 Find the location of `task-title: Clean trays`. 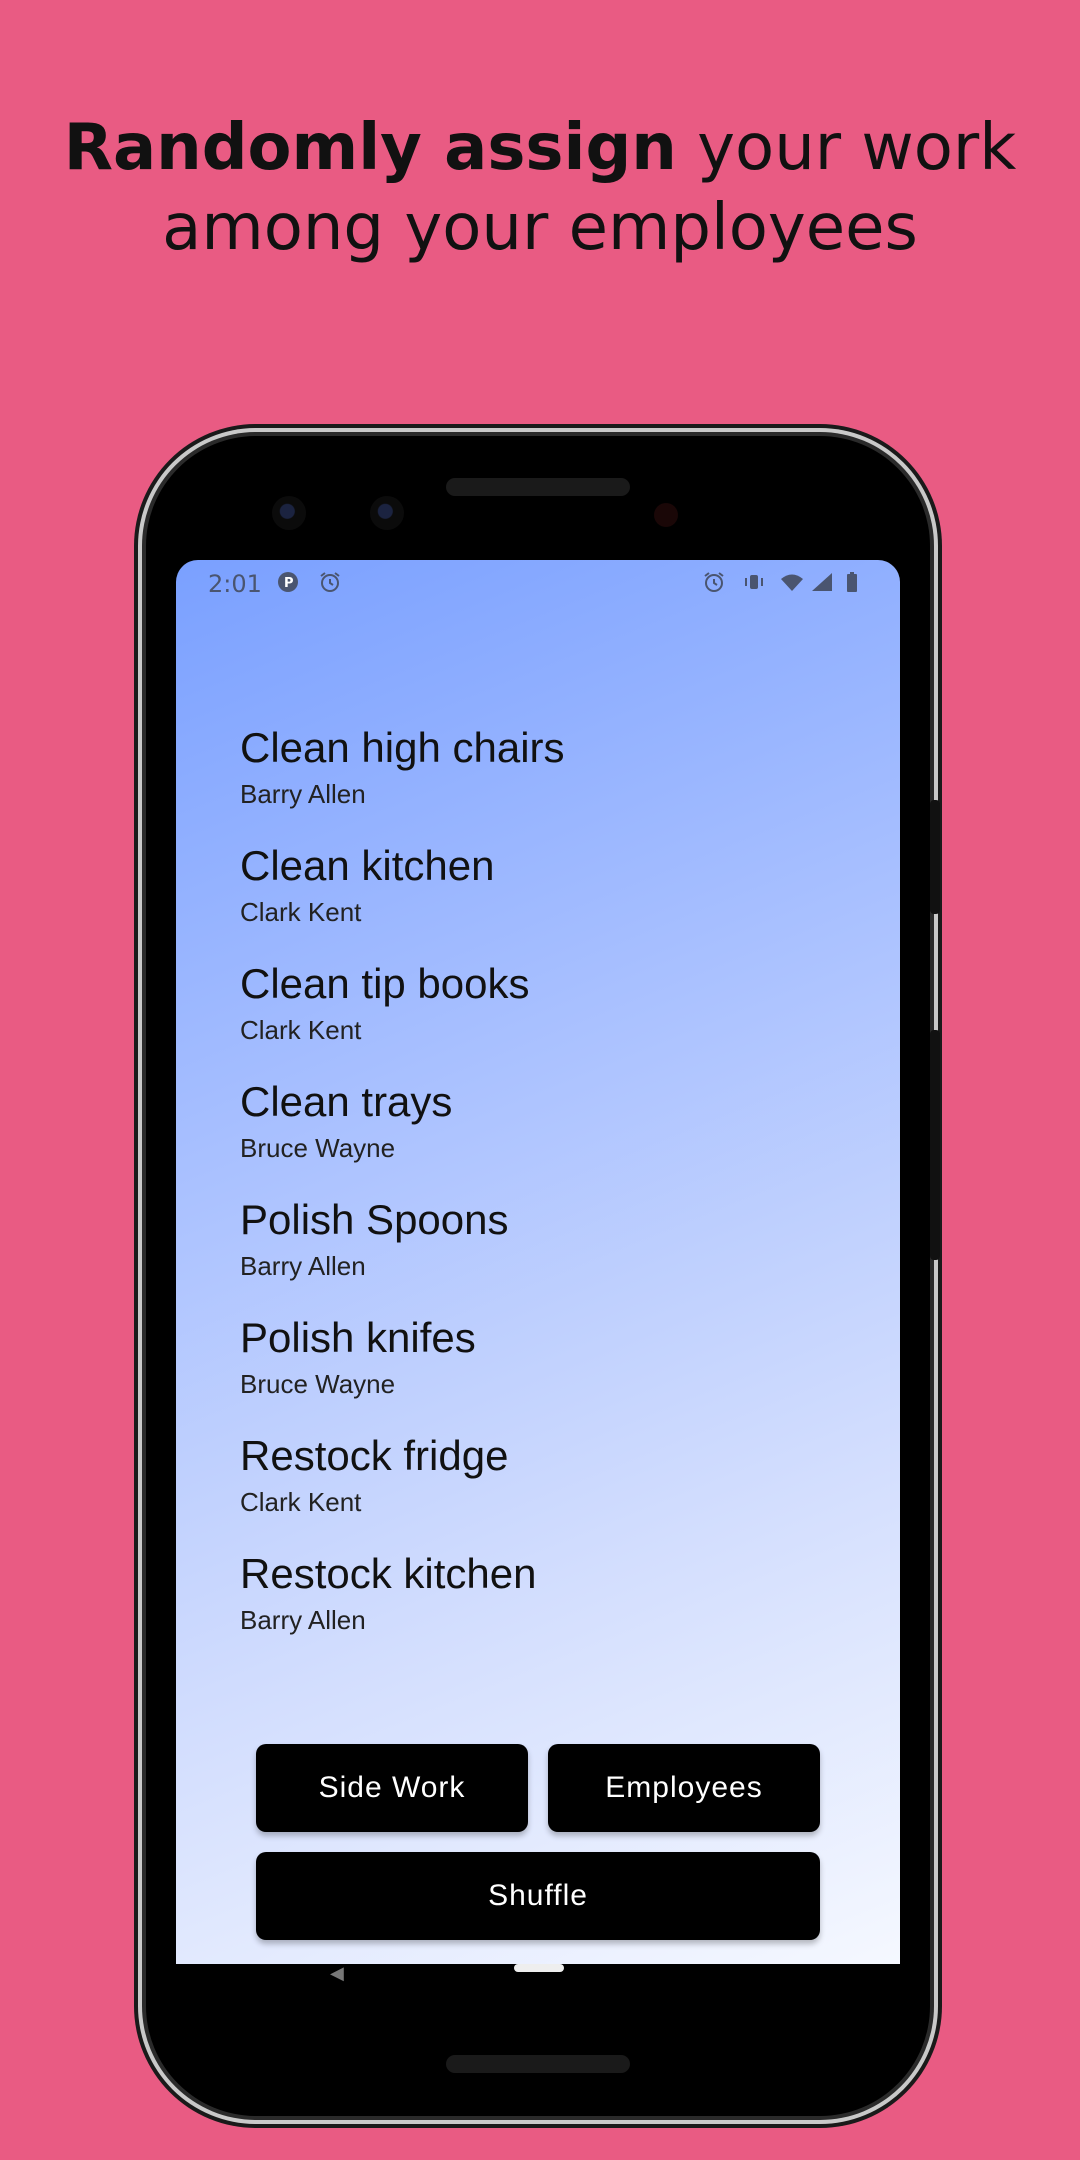

task-title: Clean trays is located at coordinates (346, 1101).